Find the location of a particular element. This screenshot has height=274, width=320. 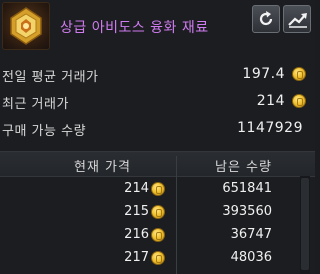

price-chart-button is located at coordinates (297, 19).